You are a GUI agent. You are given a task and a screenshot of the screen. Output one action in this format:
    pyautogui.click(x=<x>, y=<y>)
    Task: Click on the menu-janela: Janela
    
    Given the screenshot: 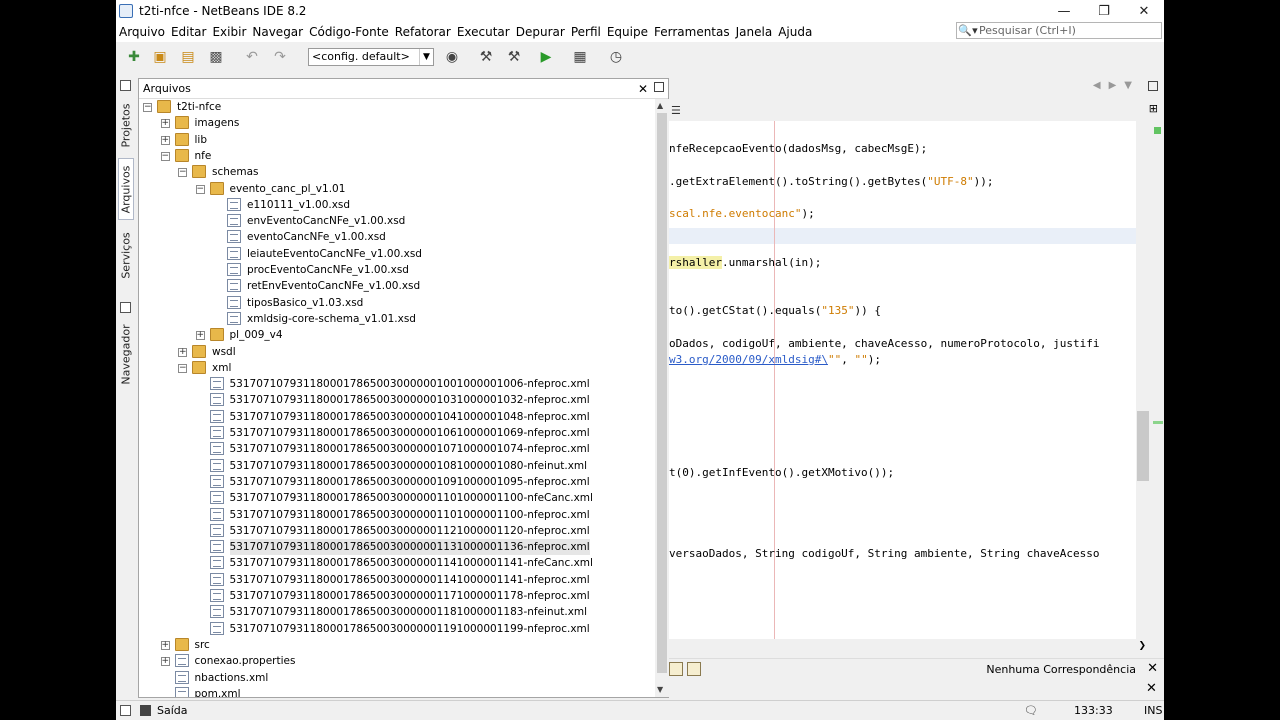 What is the action you would take?
    pyautogui.click(x=754, y=32)
    